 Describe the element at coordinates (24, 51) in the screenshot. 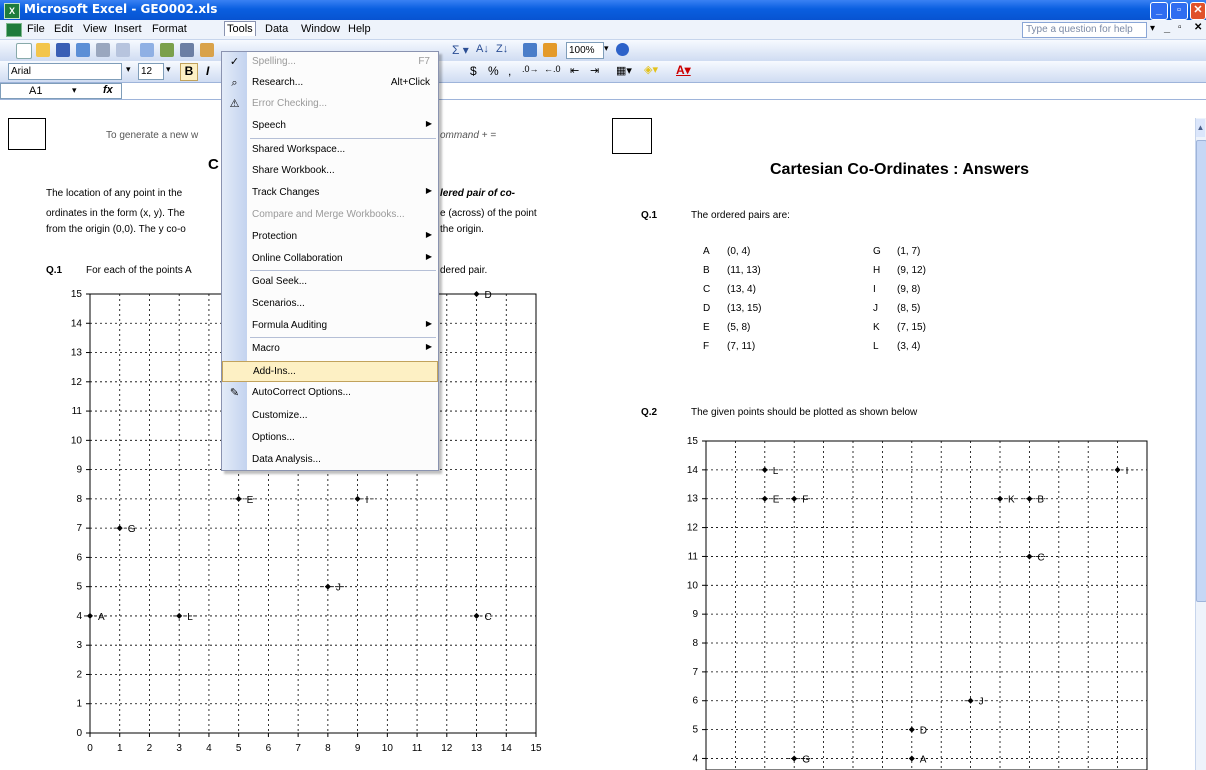

I see `new-icon` at that location.